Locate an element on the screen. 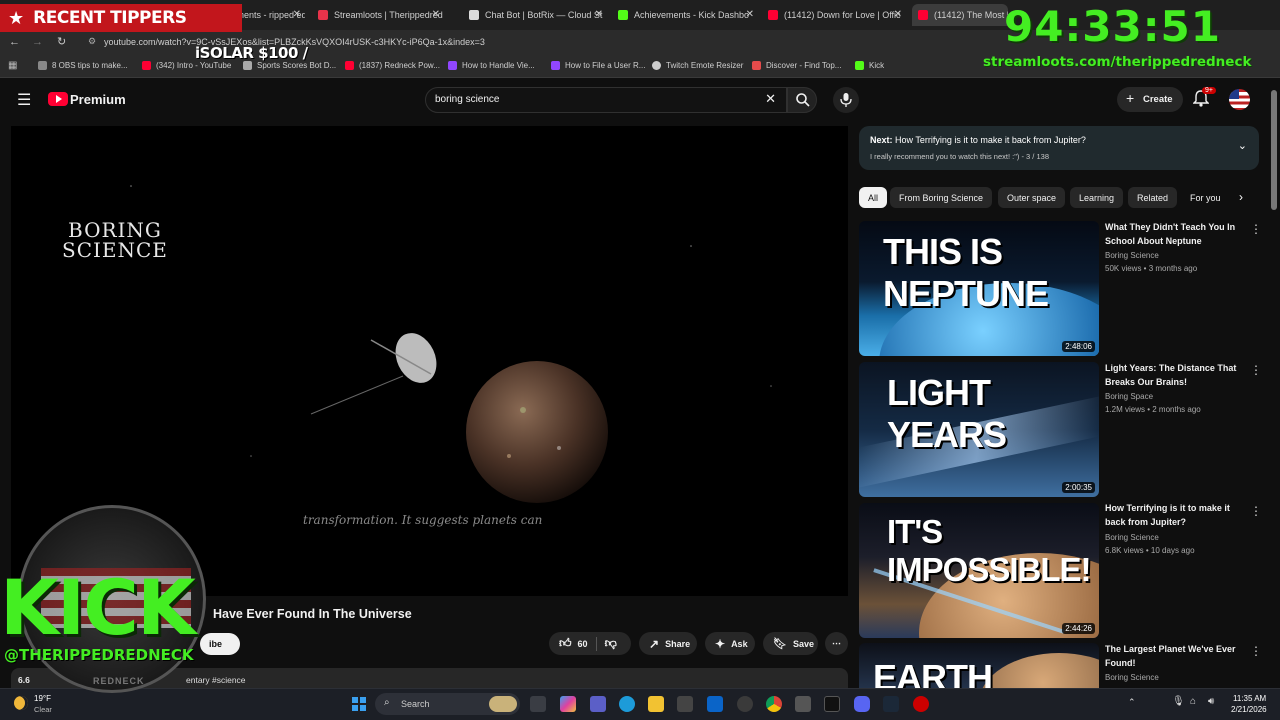  outlook-icon is located at coordinates (715, 704).